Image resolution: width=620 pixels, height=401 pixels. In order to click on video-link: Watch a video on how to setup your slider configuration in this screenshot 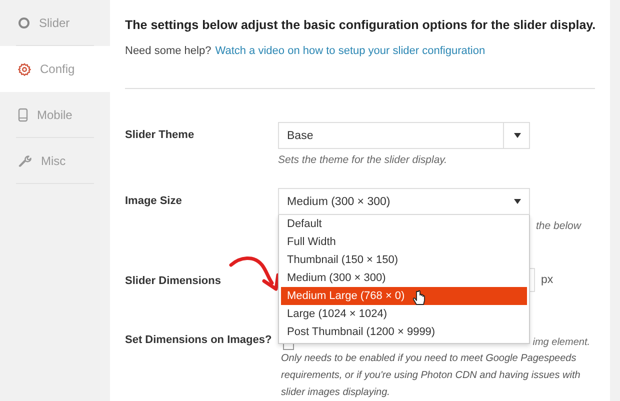, I will do `click(350, 51)`.